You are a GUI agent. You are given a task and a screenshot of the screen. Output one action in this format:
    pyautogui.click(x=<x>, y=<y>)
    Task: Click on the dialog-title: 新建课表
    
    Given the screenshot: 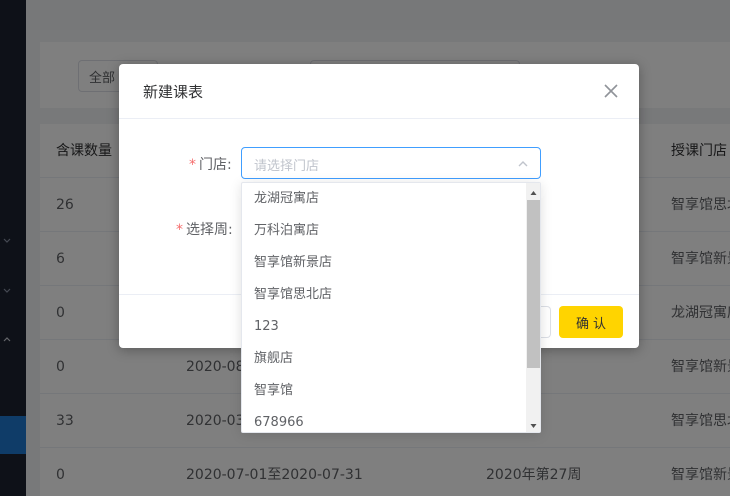 What is the action you would take?
    pyautogui.click(x=173, y=92)
    